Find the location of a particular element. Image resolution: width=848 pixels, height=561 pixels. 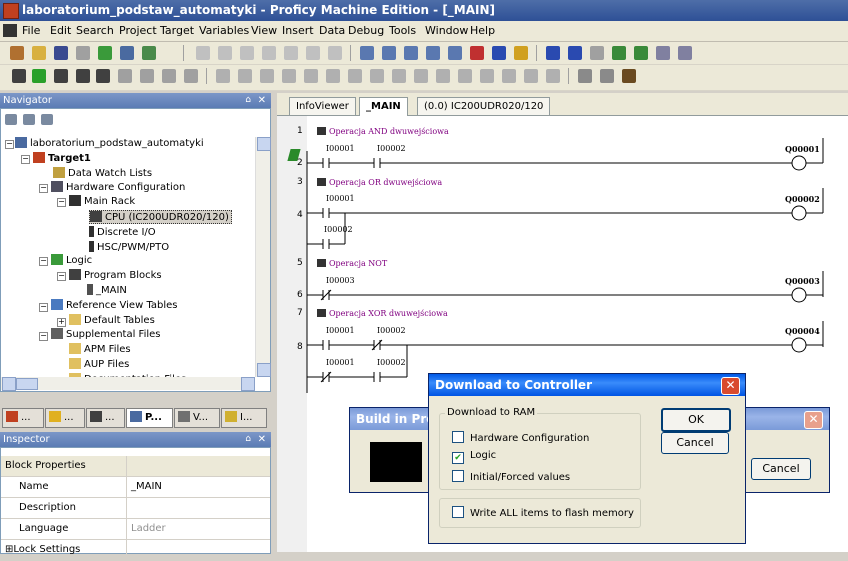

open-icon is located at coordinates (39, 53).